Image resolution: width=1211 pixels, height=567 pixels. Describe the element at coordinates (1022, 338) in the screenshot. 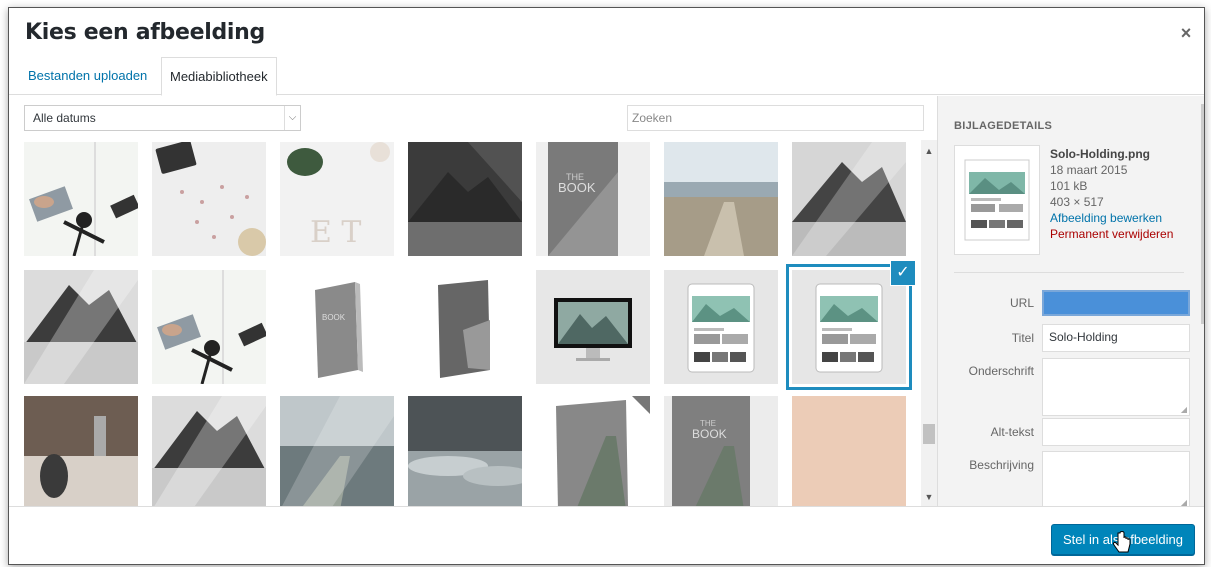

I see `title-label: Titel` at that location.